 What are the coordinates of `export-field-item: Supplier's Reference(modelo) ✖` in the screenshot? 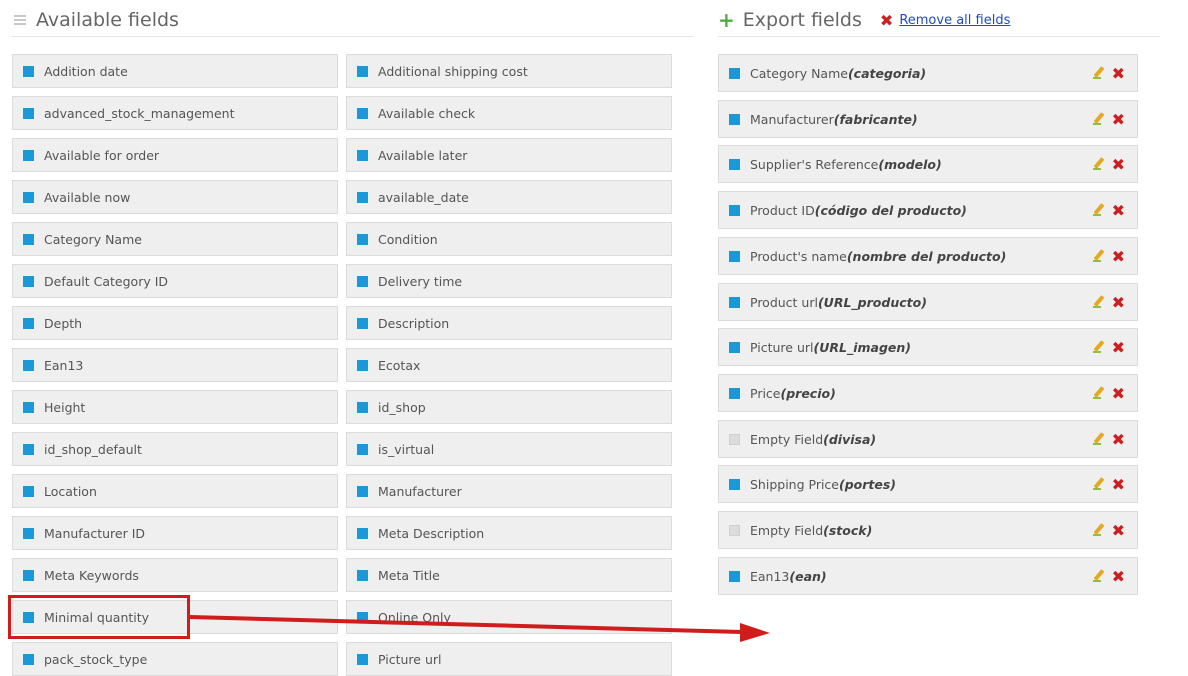 It's located at (928, 164).